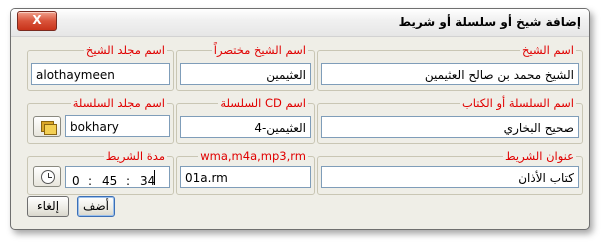 Image resolution: width=614 pixels, height=249 pixels. I want to click on cancel-button: إلغاء, so click(48, 206).